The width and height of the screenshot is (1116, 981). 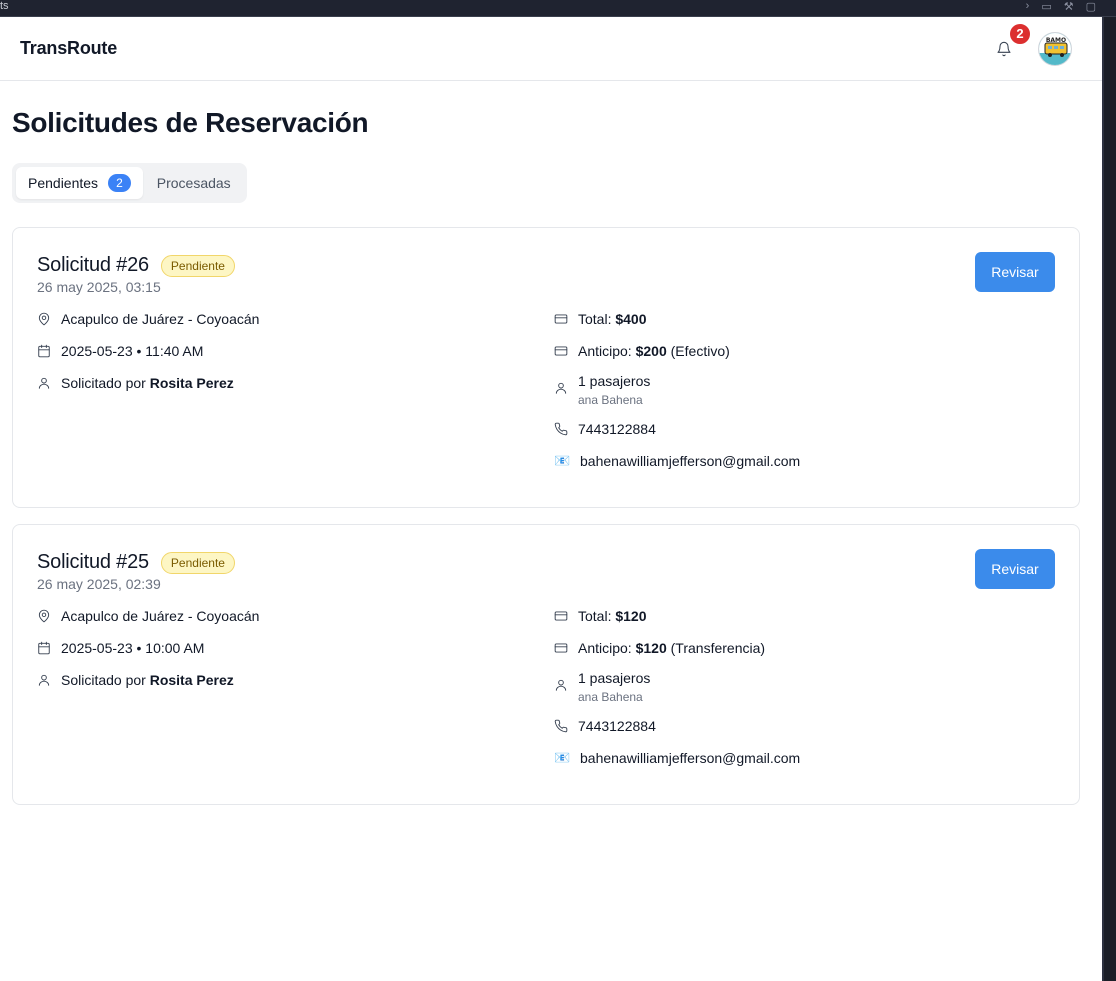 What do you see at coordinates (718, 648) in the screenshot?
I see `payment-method: (Transferencia)` at bounding box center [718, 648].